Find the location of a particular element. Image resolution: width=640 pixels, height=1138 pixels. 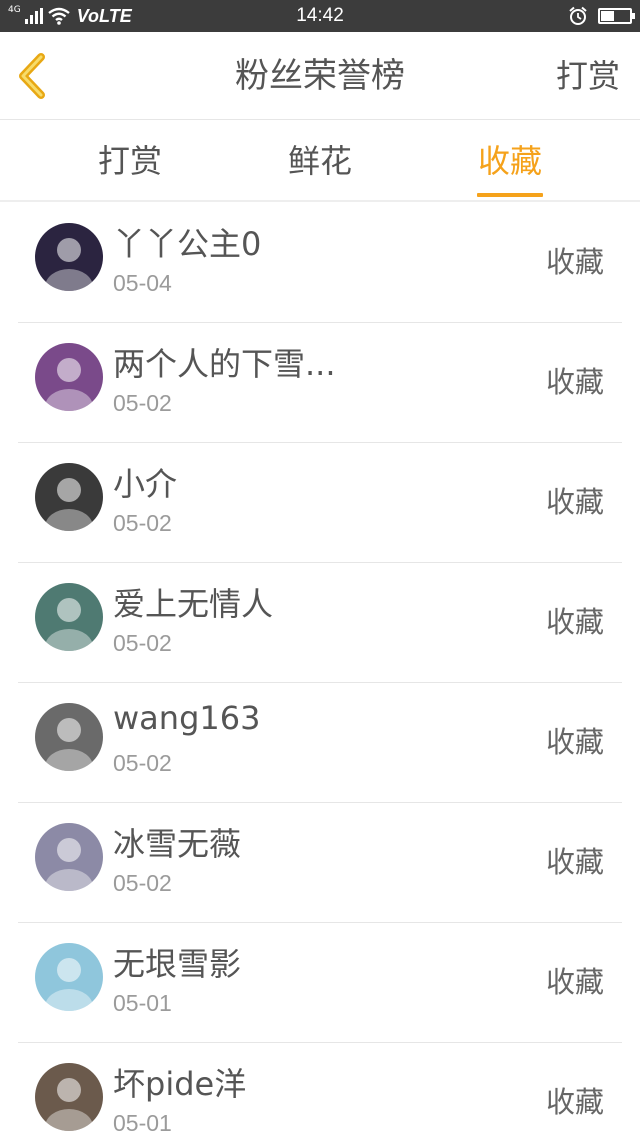

fan-date: 05-04 is located at coordinates (142, 283).